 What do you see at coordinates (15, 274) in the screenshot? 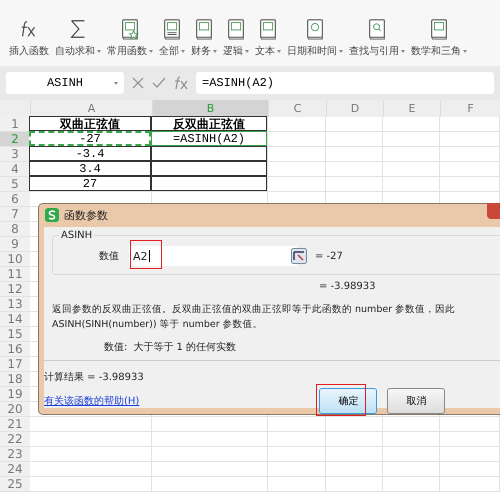
I see `row-header: 11` at bounding box center [15, 274].